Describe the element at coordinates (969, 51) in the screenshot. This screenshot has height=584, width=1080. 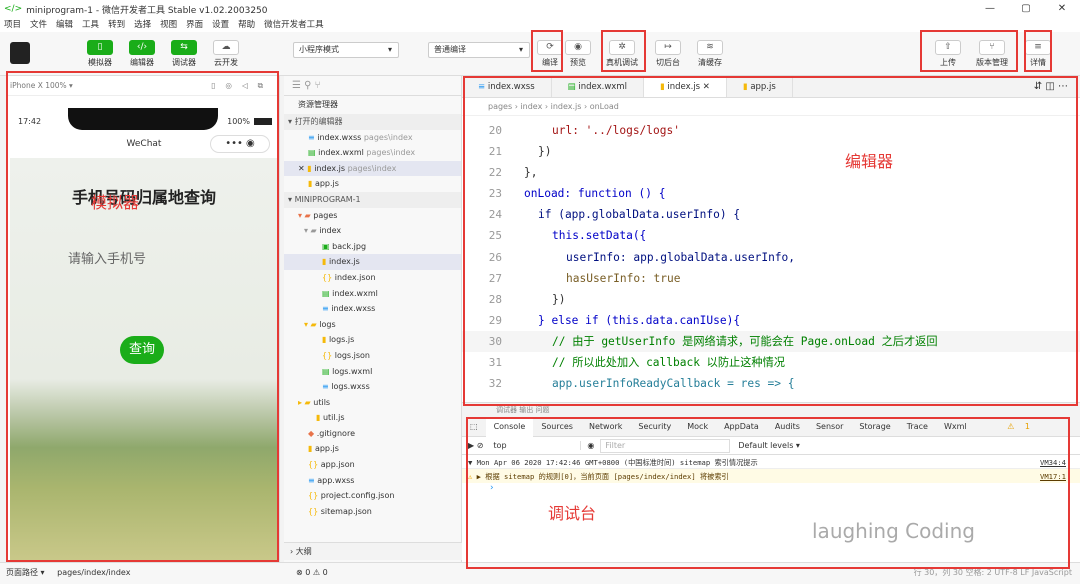
I see `upload-highlight` at that location.